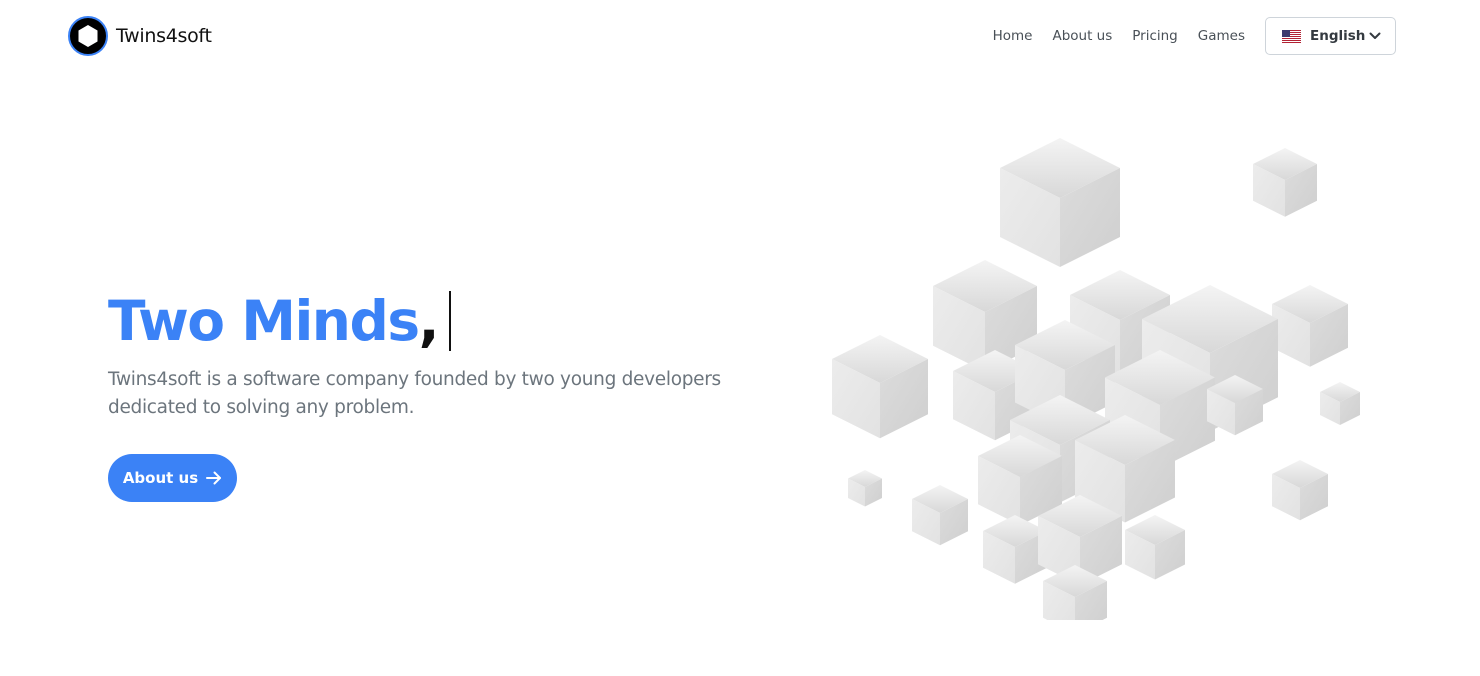 The width and height of the screenshot is (1480, 676). What do you see at coordinates (160, 478) in the screenshot?
I see `about-us-button-label: About us` at bounding box center [160, 478].